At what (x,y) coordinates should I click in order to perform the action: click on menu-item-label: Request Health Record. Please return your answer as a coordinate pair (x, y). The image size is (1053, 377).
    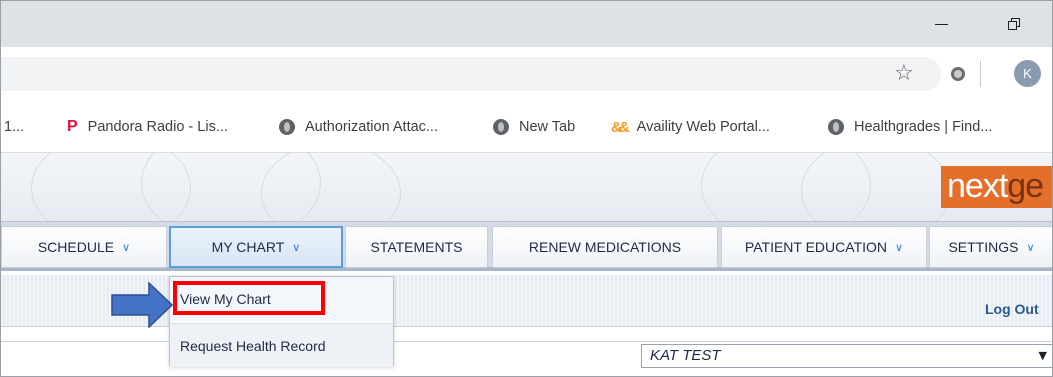
    Looking at the image, I should click on (253, 345).